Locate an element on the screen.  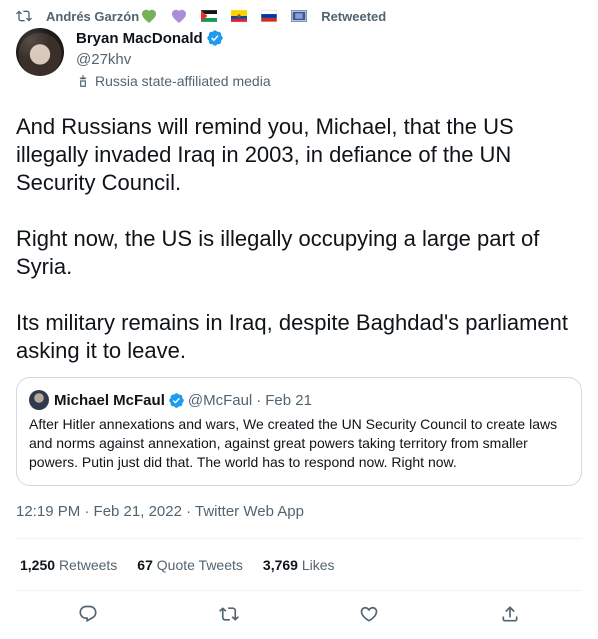
action-bar is located at coordinates (299, 614).